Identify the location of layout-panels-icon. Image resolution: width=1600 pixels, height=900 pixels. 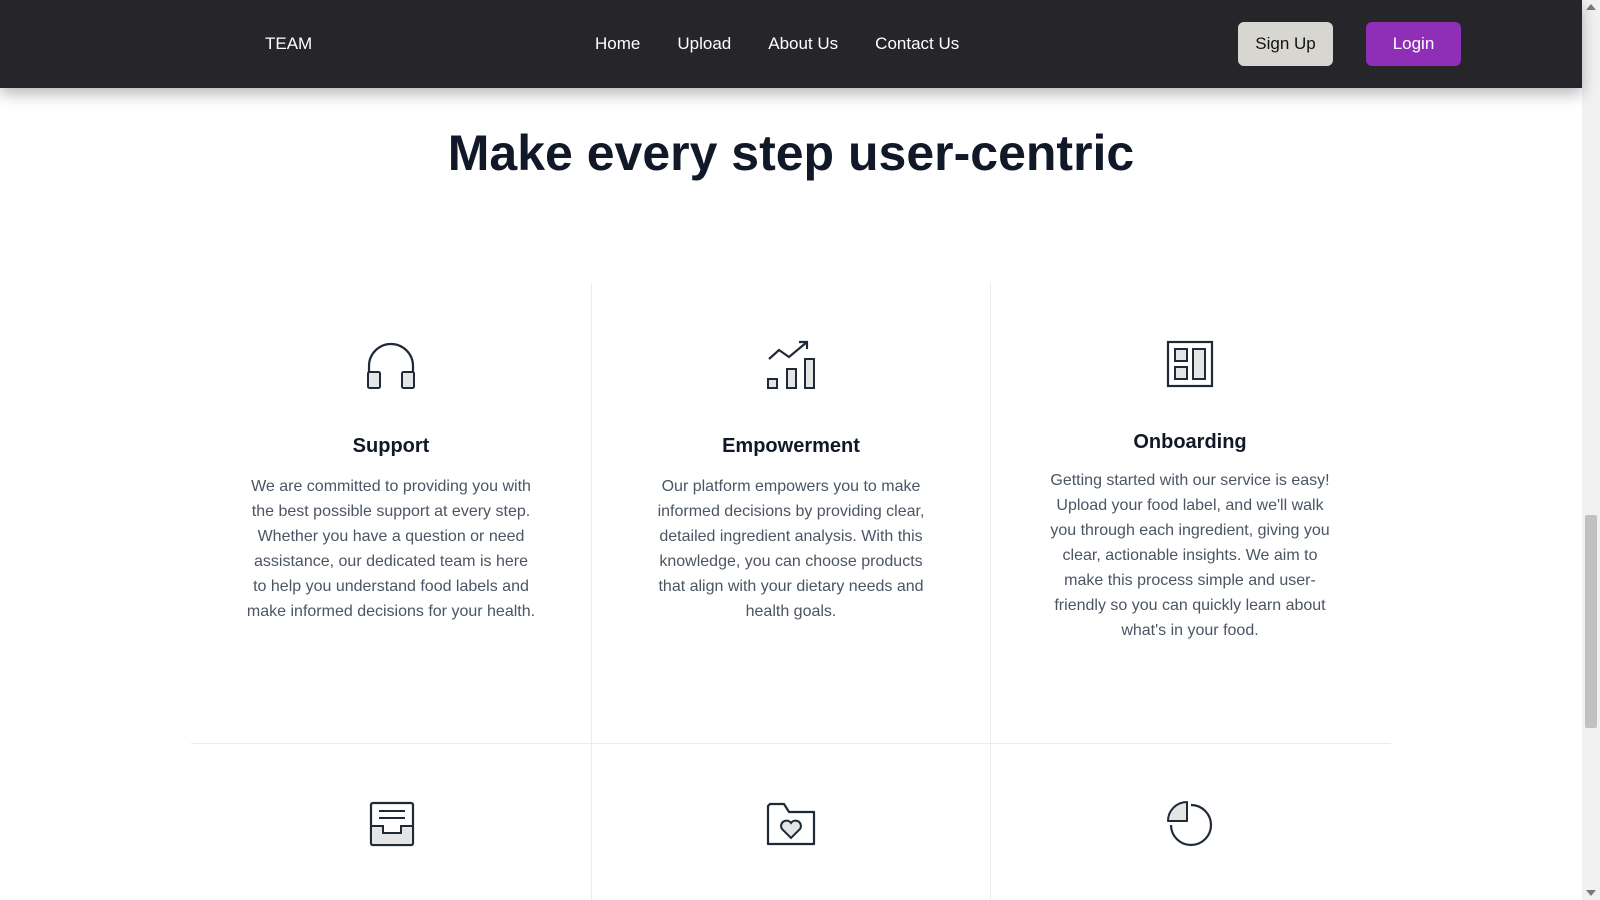
(1190, 364).